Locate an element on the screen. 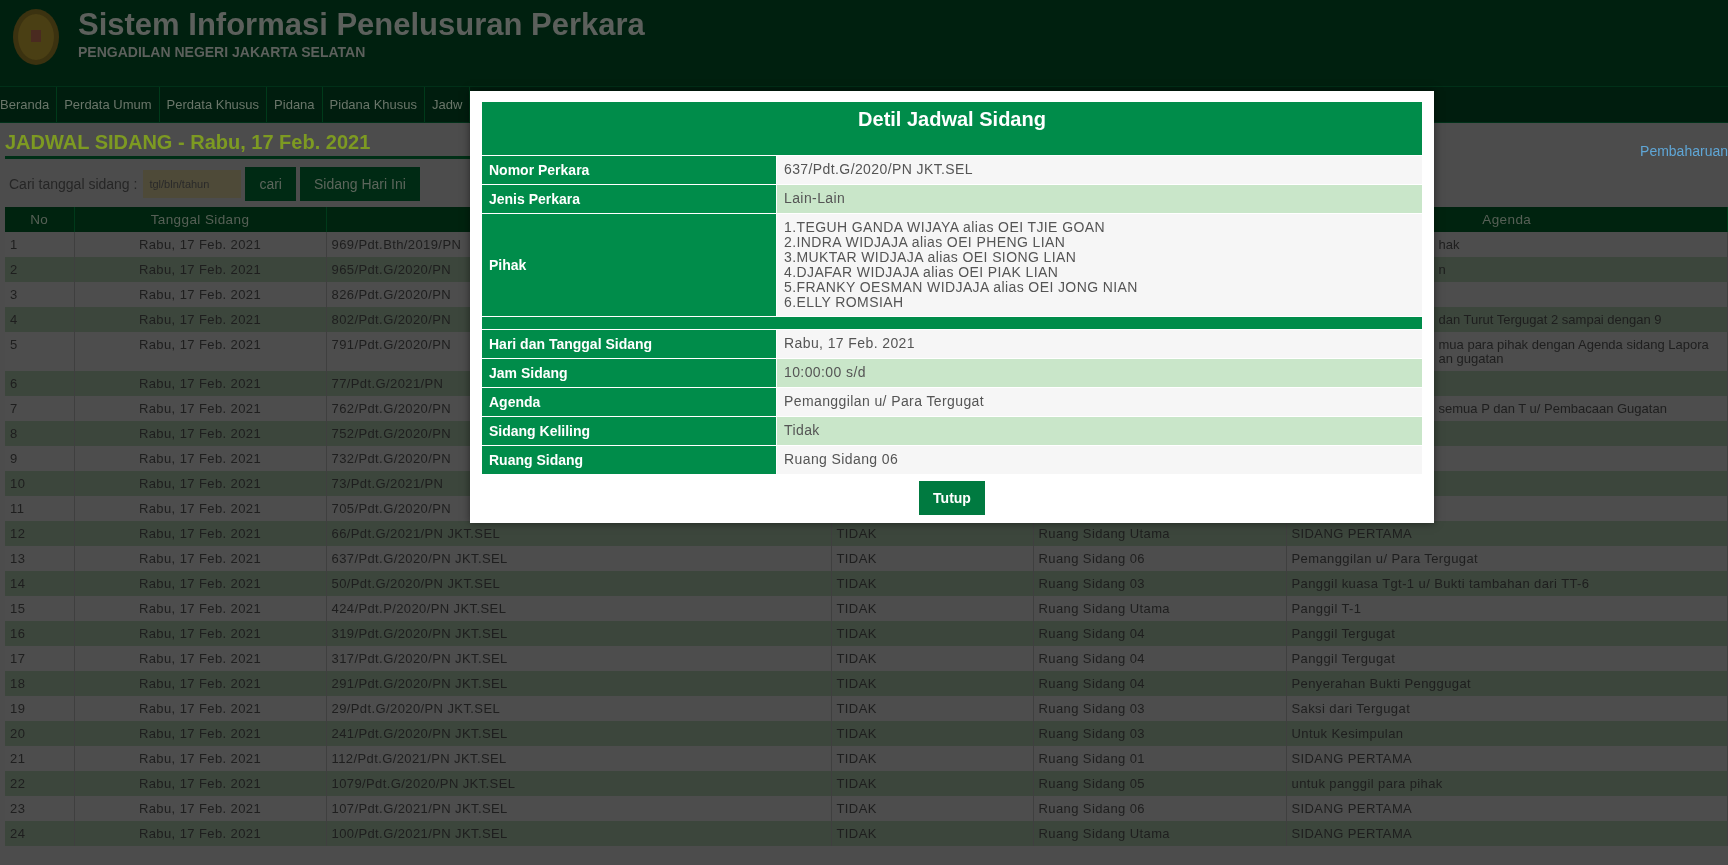 Image resolution: width=1728 pixels, height=865 pixels. search-button: Sidang Hari Ini is located at coordinates (360, 184).